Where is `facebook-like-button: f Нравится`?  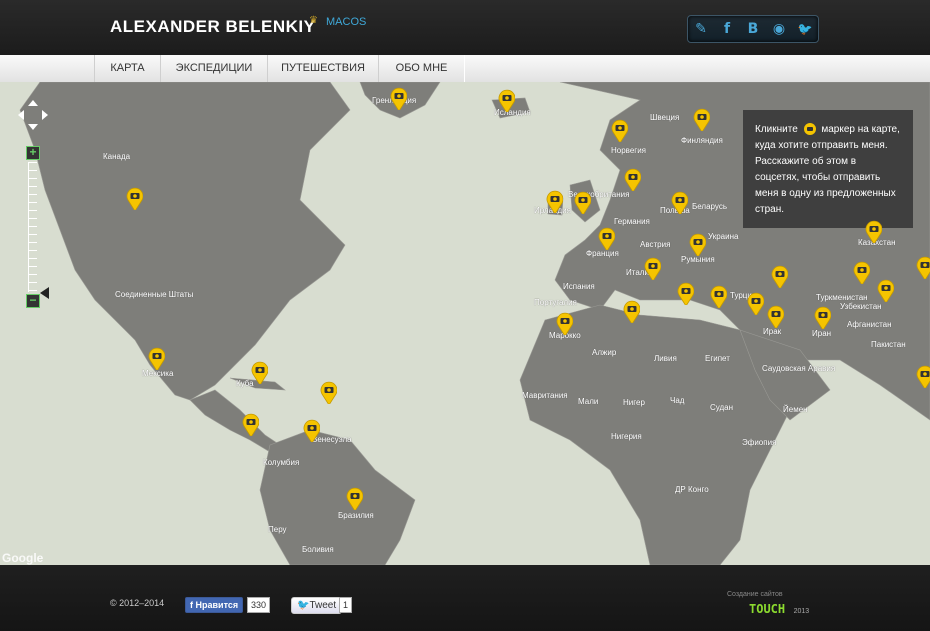
facebook-like-button: f Нравится is located at coordinates (214, 605).